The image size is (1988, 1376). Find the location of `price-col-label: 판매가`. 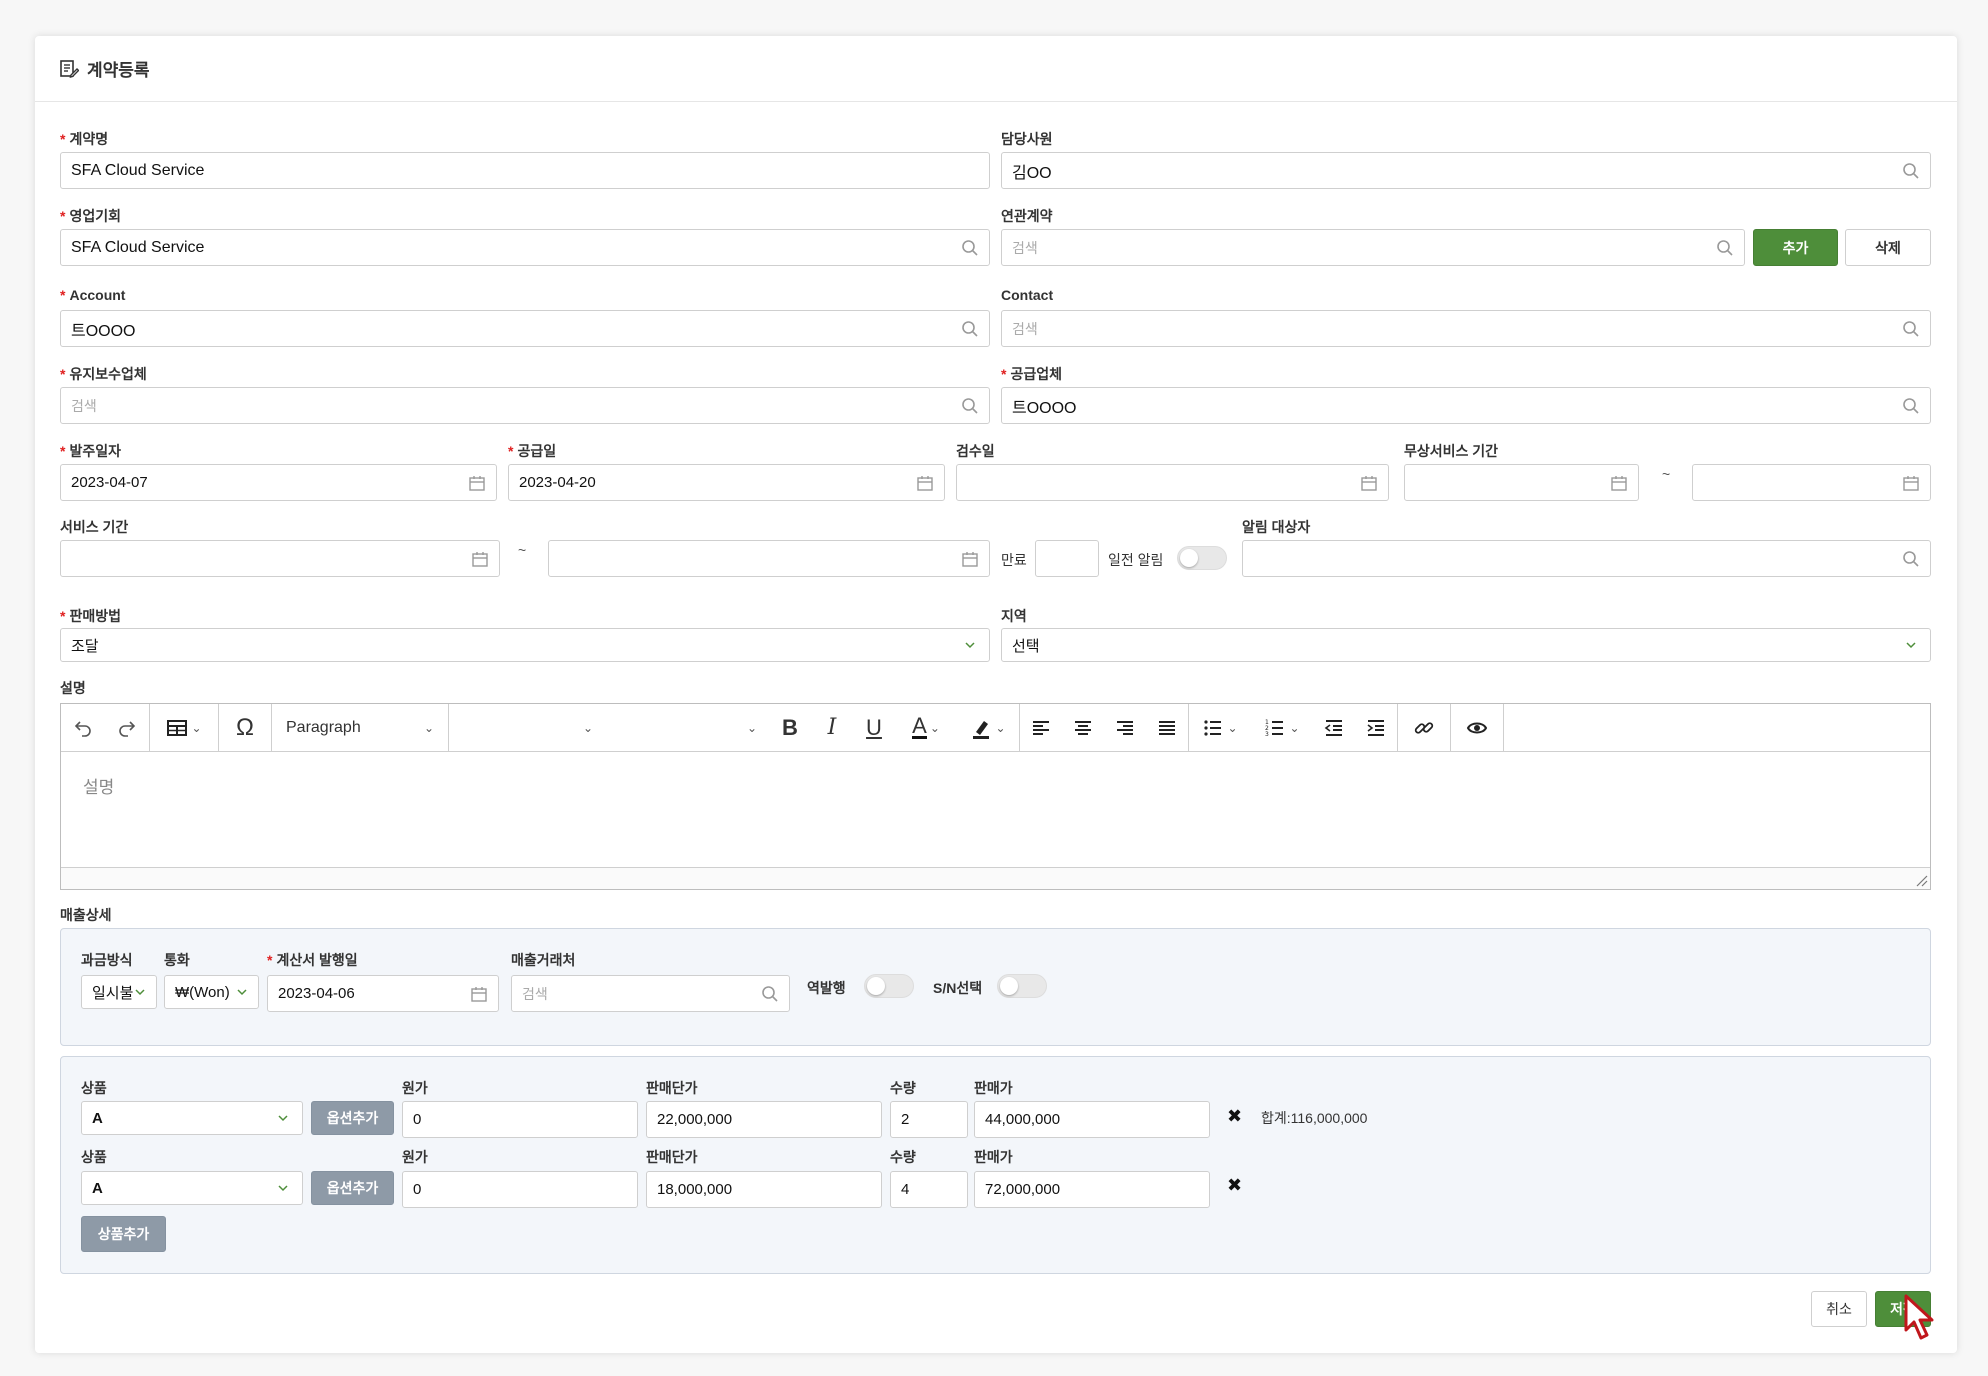

price-col-label: 판매가 is located at coordinates (993, 1157).